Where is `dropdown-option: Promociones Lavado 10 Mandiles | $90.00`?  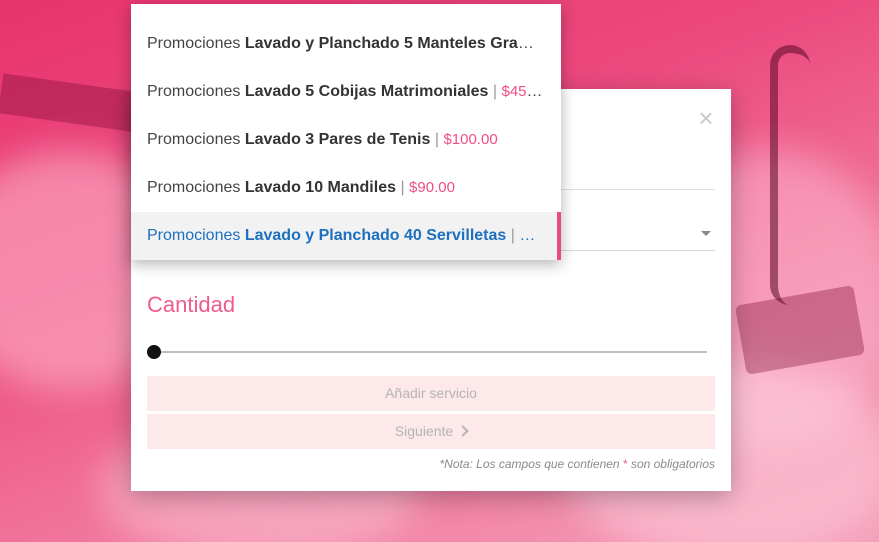 dropdown-option: Promociones Lavado 10 Mandiles | $90.00 is located at coordinates (346, 188).